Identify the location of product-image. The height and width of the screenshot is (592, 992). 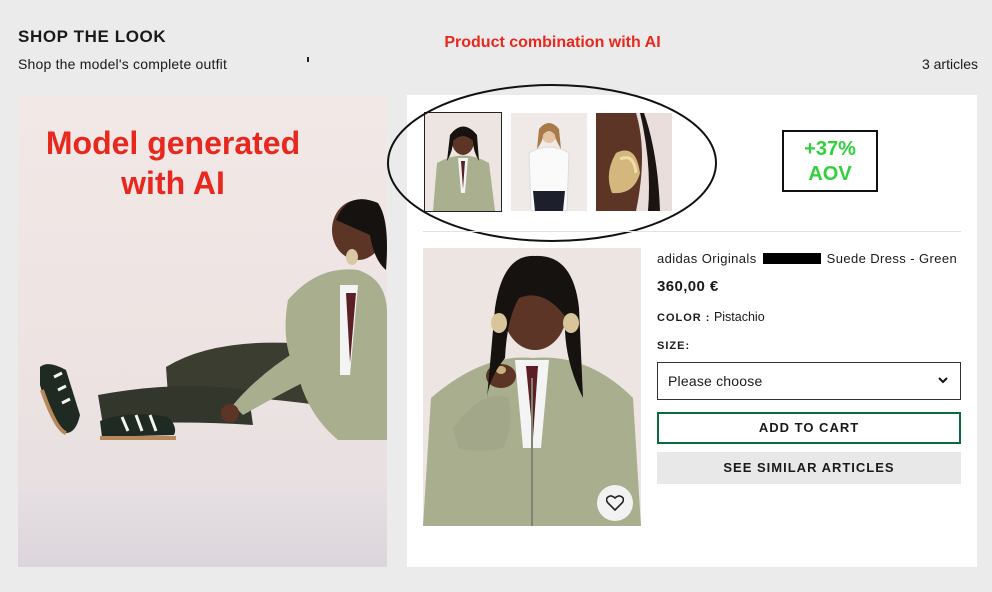
(532, 387).